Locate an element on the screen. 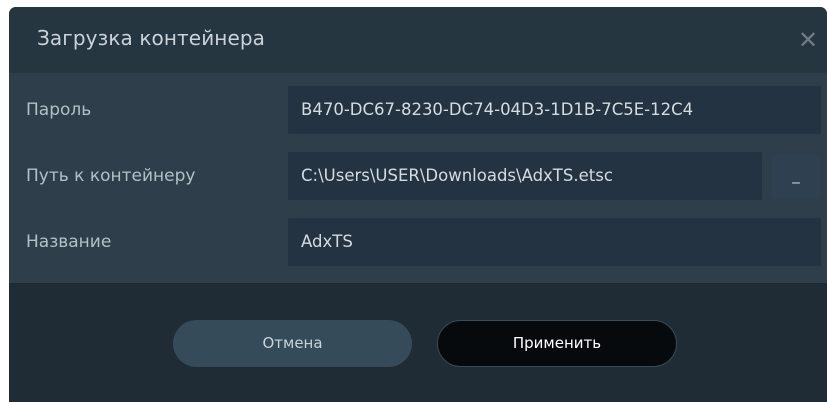  name-row: Название AdxTS is located at coordinates (418, 243).